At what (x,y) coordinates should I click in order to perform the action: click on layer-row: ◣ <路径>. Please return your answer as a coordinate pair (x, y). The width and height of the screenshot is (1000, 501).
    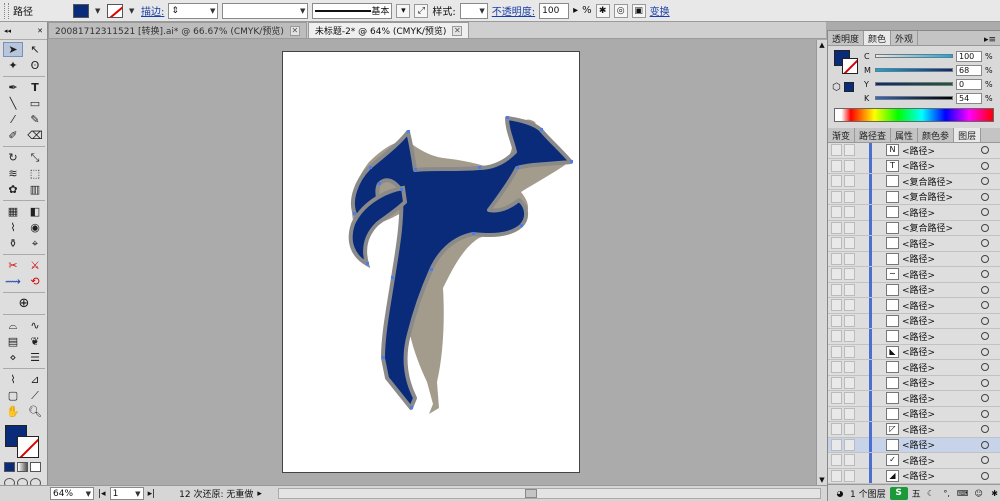
    Looking at the image, I should click on (914, 352).